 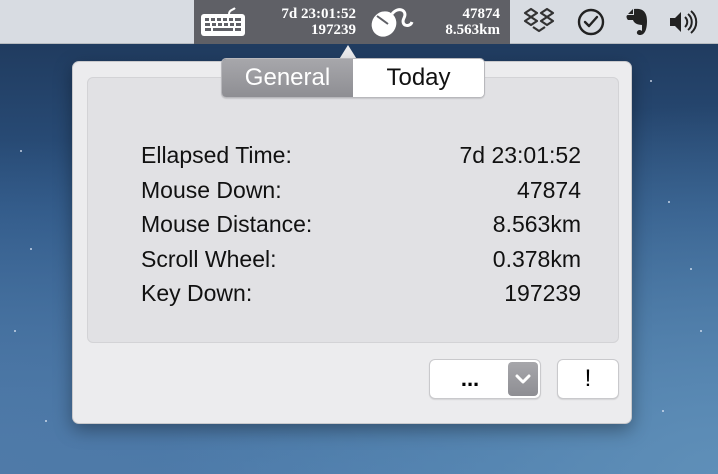 I want to click on period-segmented-control: General Today, so click(x=353, y=78).